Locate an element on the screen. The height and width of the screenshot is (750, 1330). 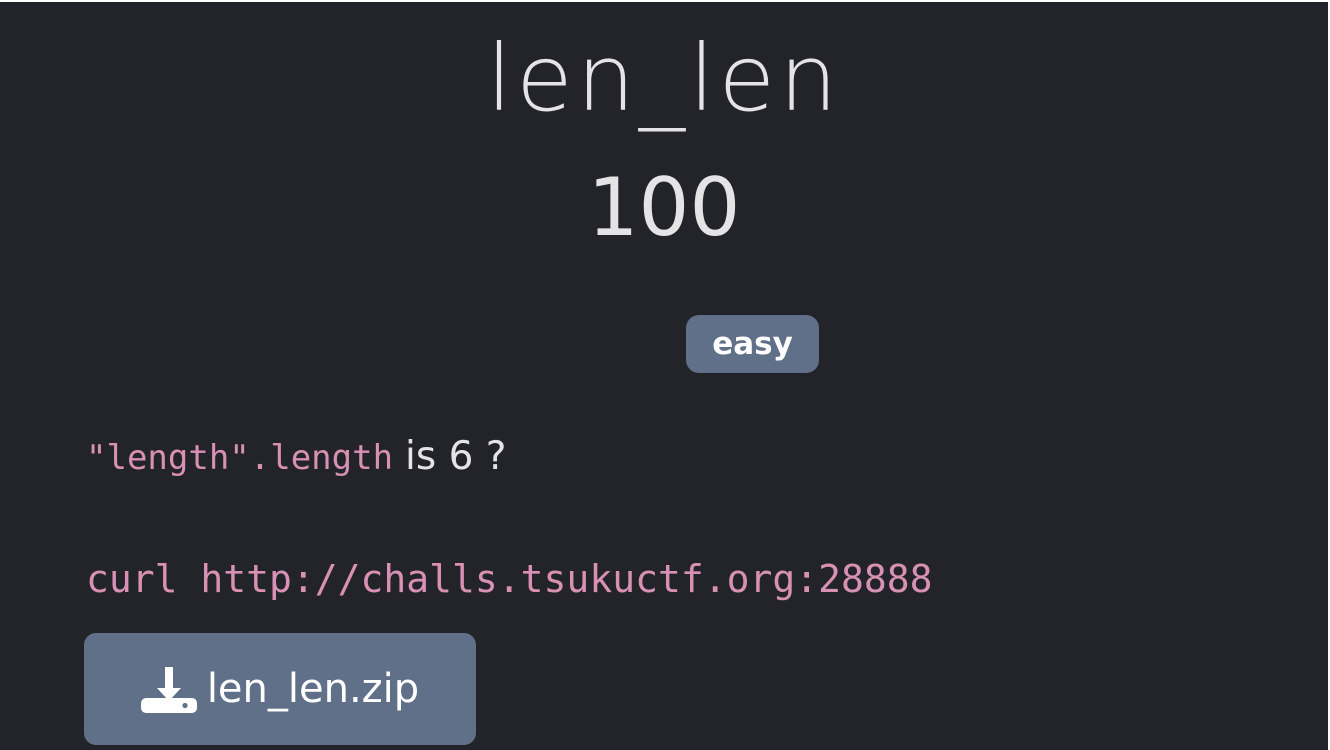
challenge-points: 100 is located at coordinates (664, 207).